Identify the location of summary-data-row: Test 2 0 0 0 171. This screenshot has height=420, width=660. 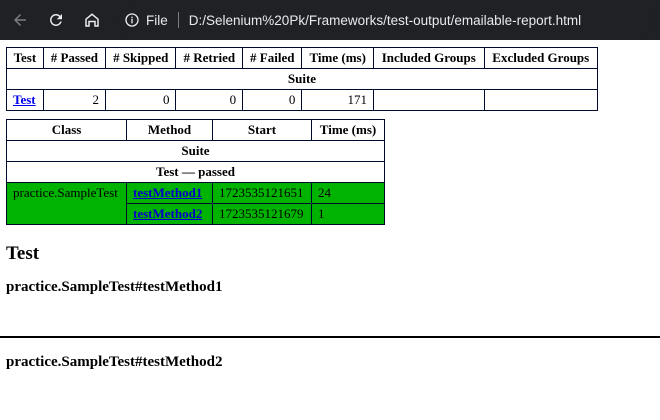
(302, 100).